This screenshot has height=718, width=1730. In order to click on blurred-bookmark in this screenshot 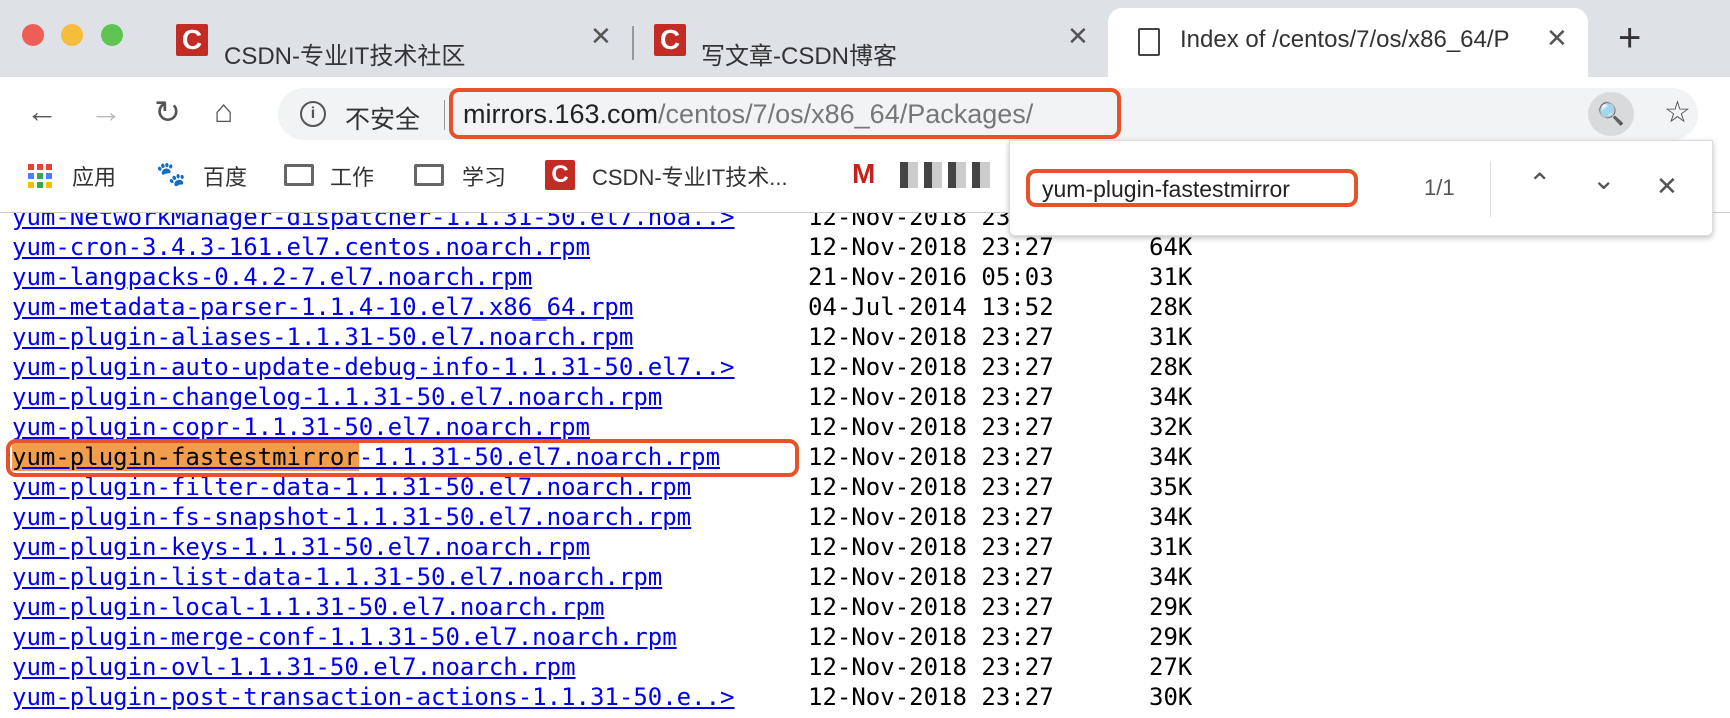, I will do `click(947, 175)`.